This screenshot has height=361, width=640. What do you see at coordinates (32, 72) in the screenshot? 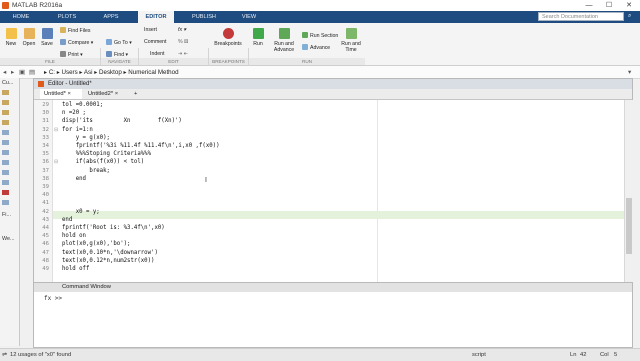
I see `browse-folder-icon: ▤` at bounding box center [32, 72].